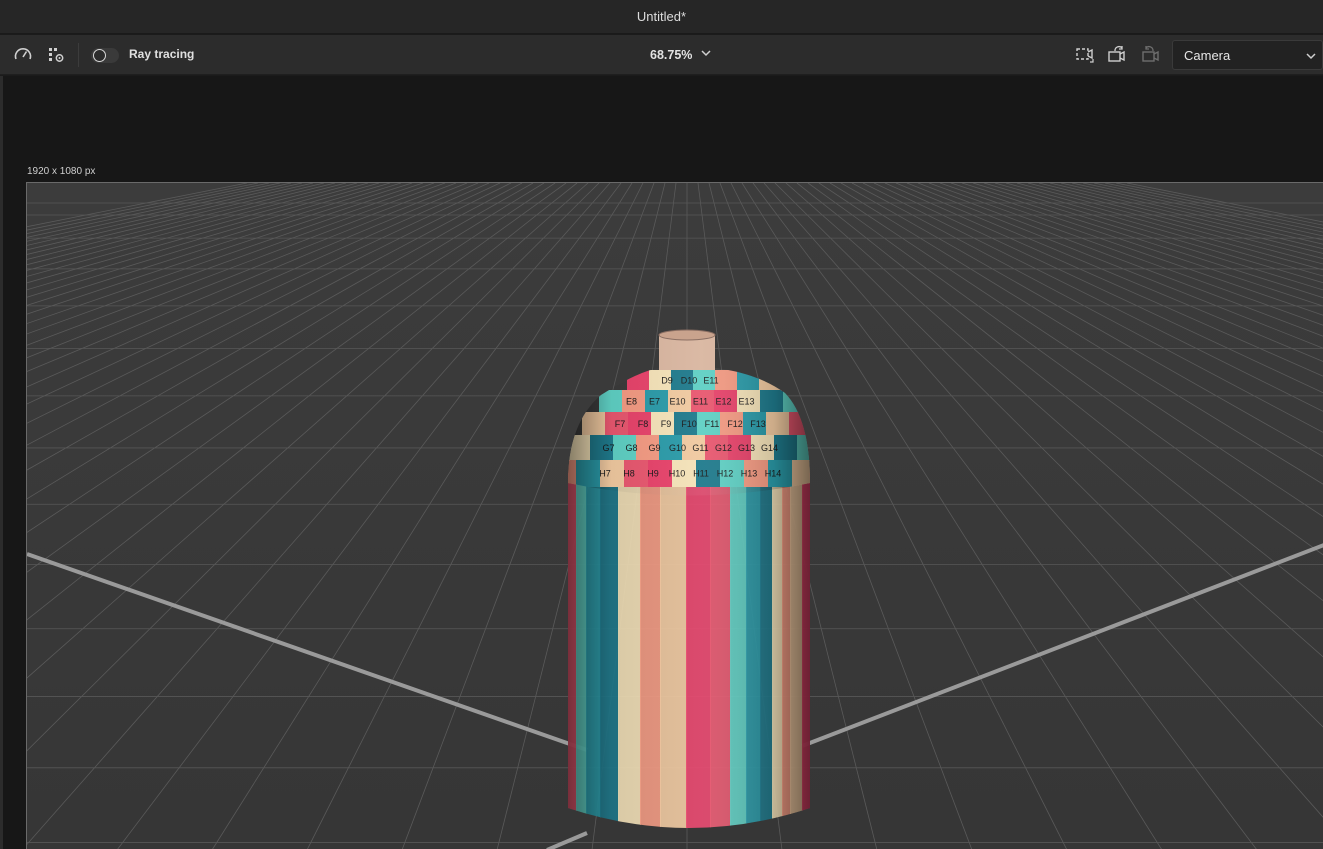 The image size is (1323, 849). I want to click on camera-select: Camera, so click(1247, 55).